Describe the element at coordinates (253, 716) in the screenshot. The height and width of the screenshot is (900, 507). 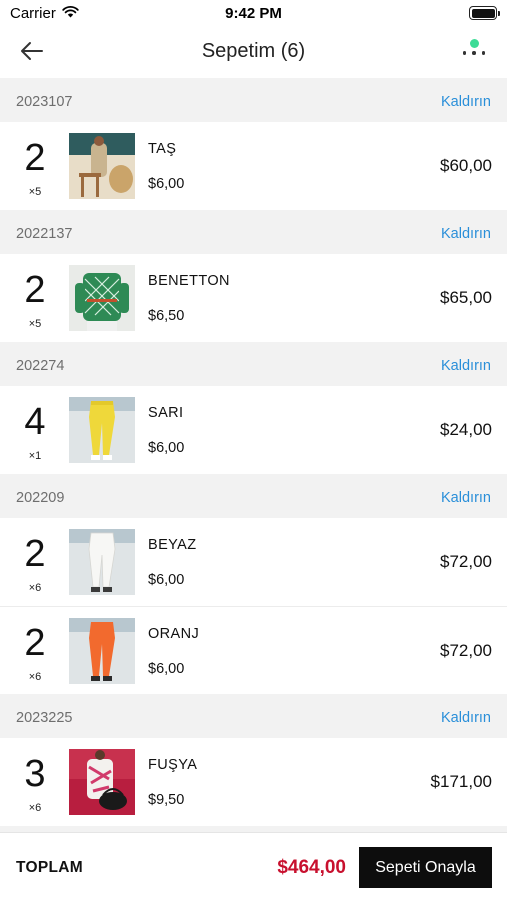
I see `group-header: 2023225 Kaldırın` at that location.